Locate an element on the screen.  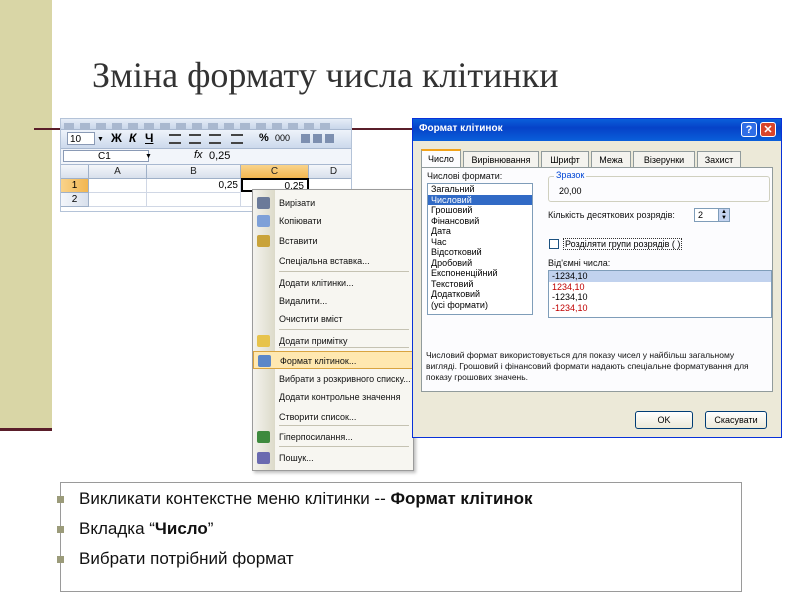
format-list-item: Додатковий is located at coordinates (480, 294).